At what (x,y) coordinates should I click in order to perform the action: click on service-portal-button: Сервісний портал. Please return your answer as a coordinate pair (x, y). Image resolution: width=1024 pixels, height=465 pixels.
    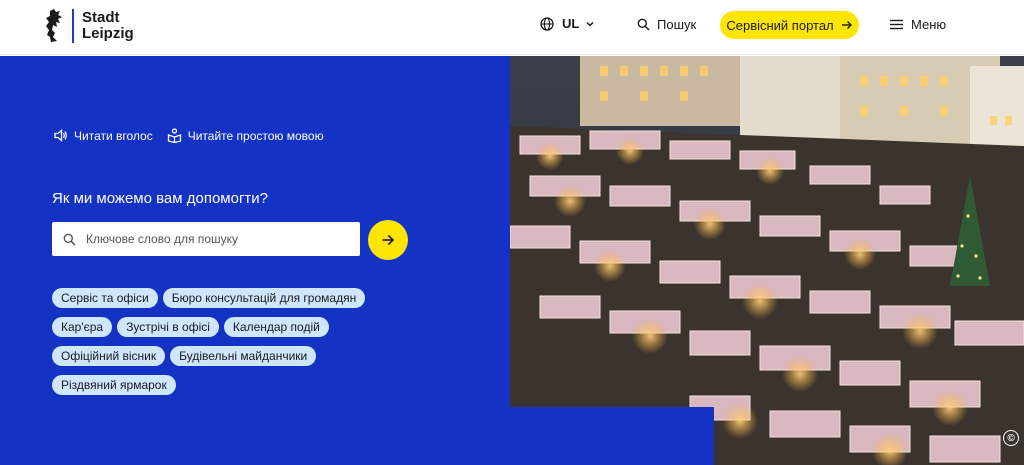
    Looking at the image, I should click on (789, 25).